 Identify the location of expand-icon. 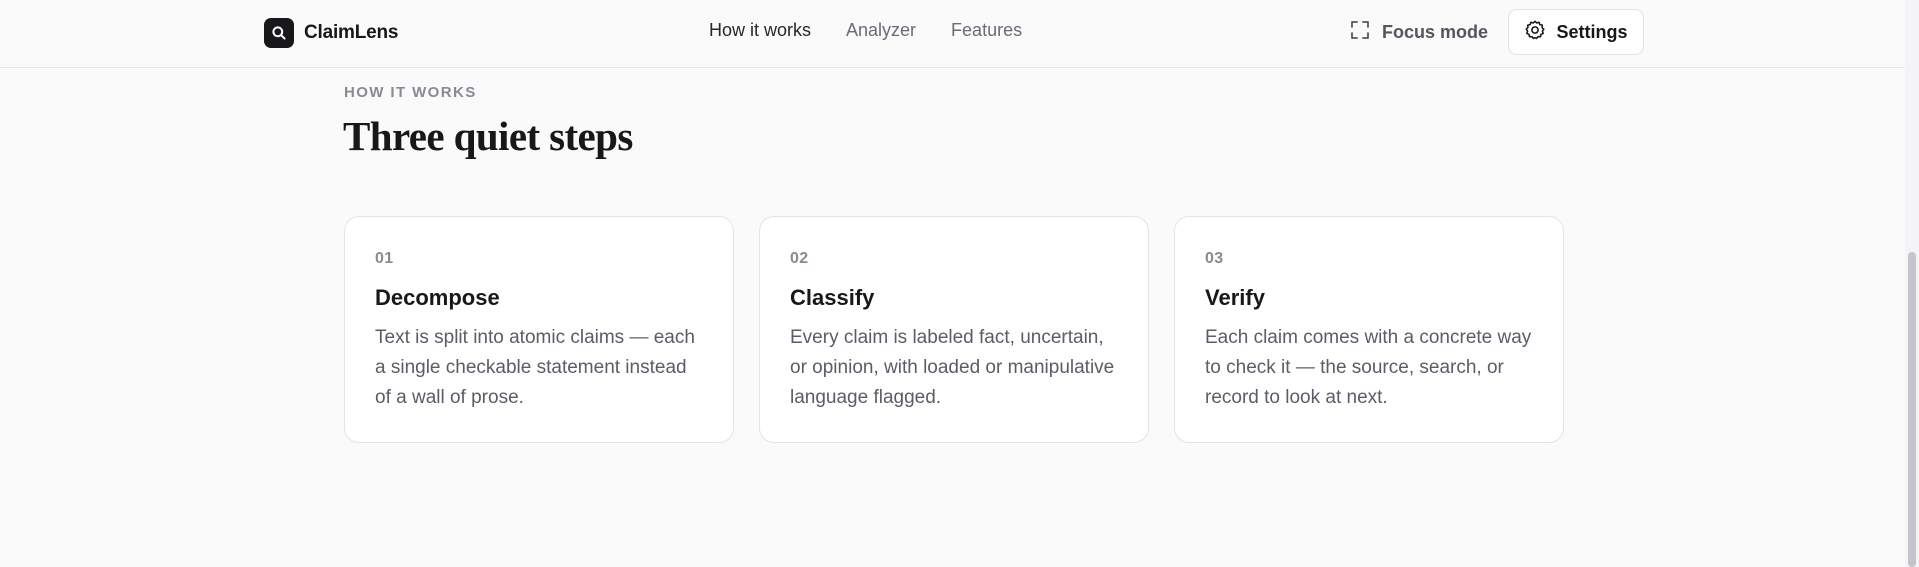
(1360, 32).